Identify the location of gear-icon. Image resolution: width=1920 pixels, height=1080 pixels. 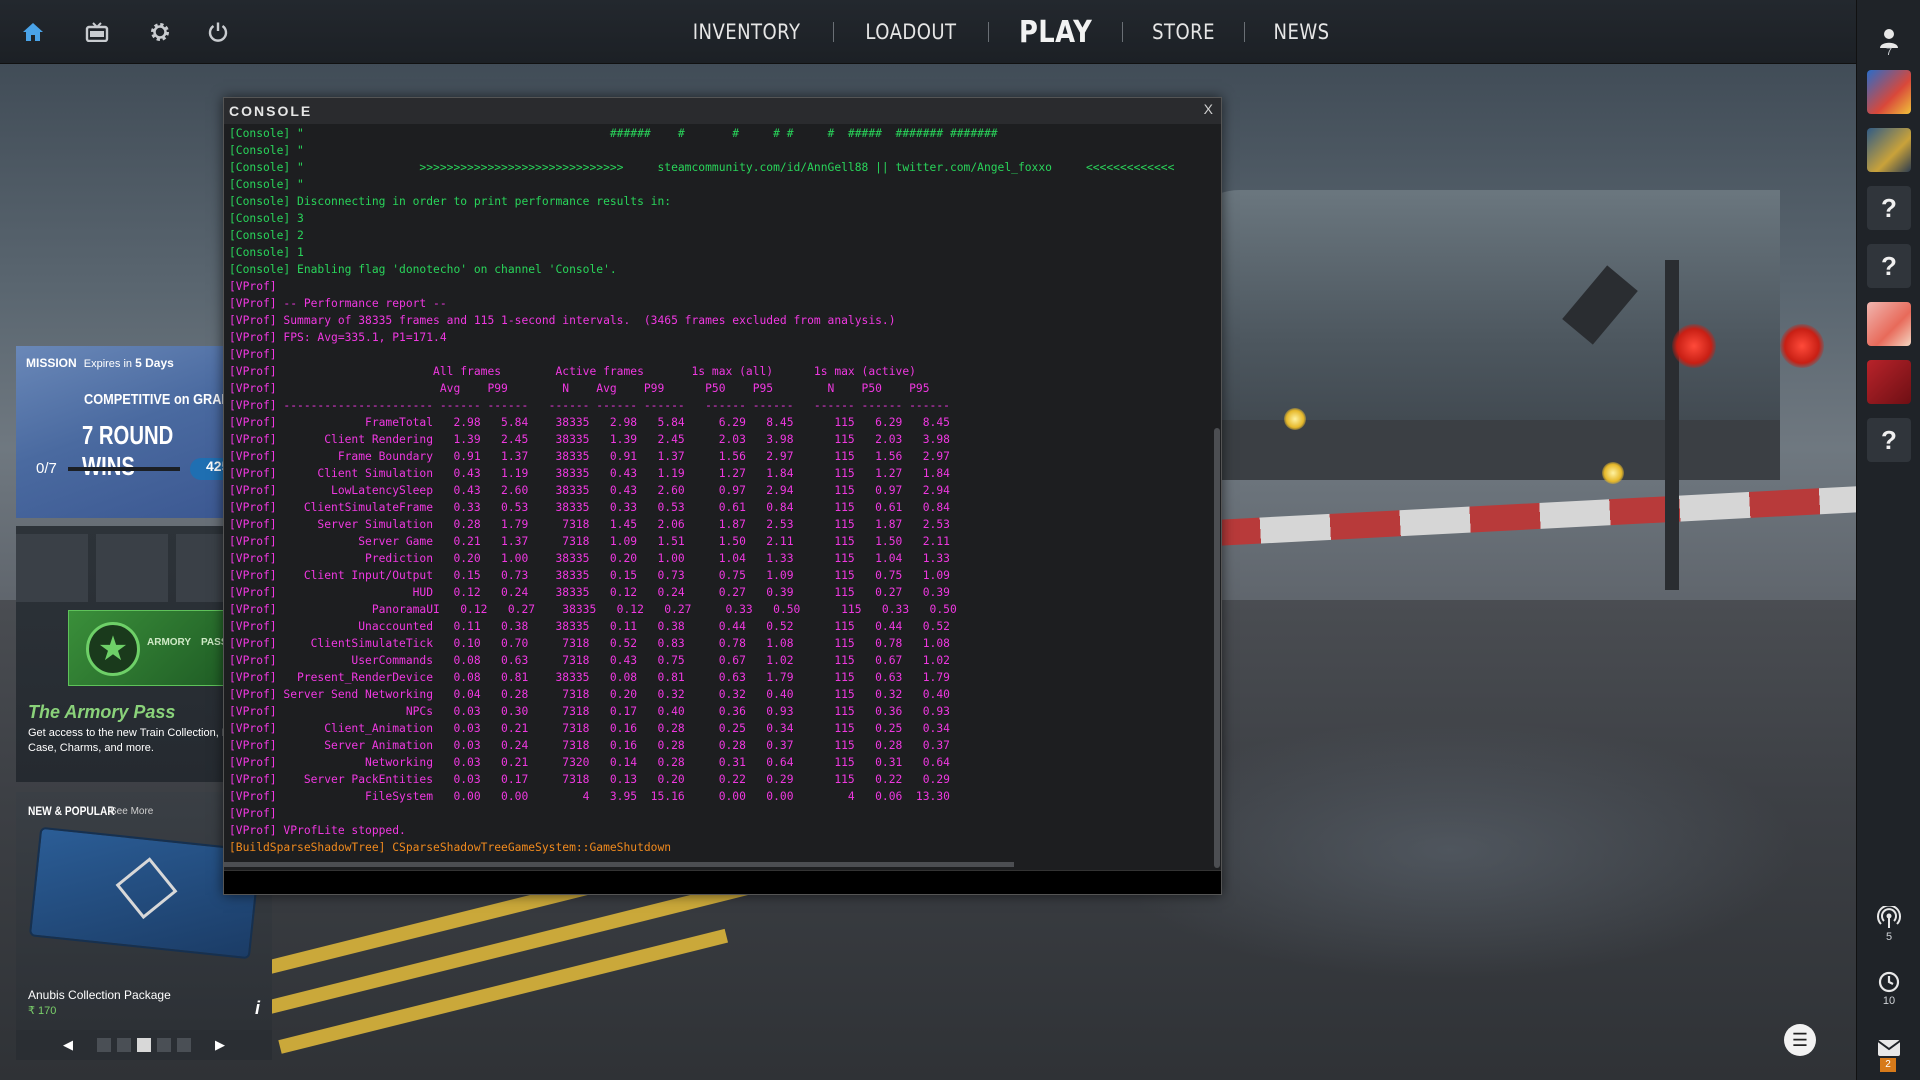
(160, 32).